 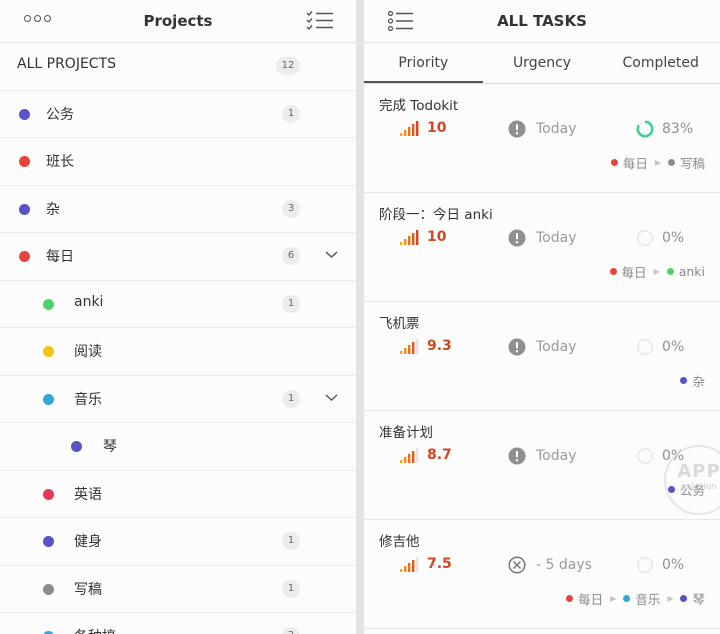 What do you see at coordinates (88, 589) in the screenshot?
I see `project-name: 写稿` at bounding box center [88, 589].